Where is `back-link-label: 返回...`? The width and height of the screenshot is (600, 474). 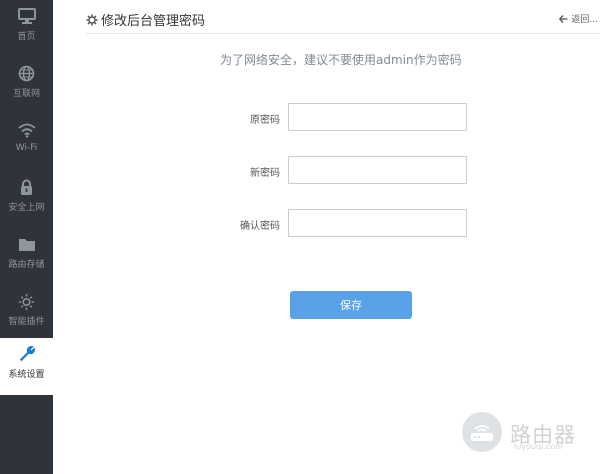 back-link-label: 返回... is located at coordinates (584, 20).